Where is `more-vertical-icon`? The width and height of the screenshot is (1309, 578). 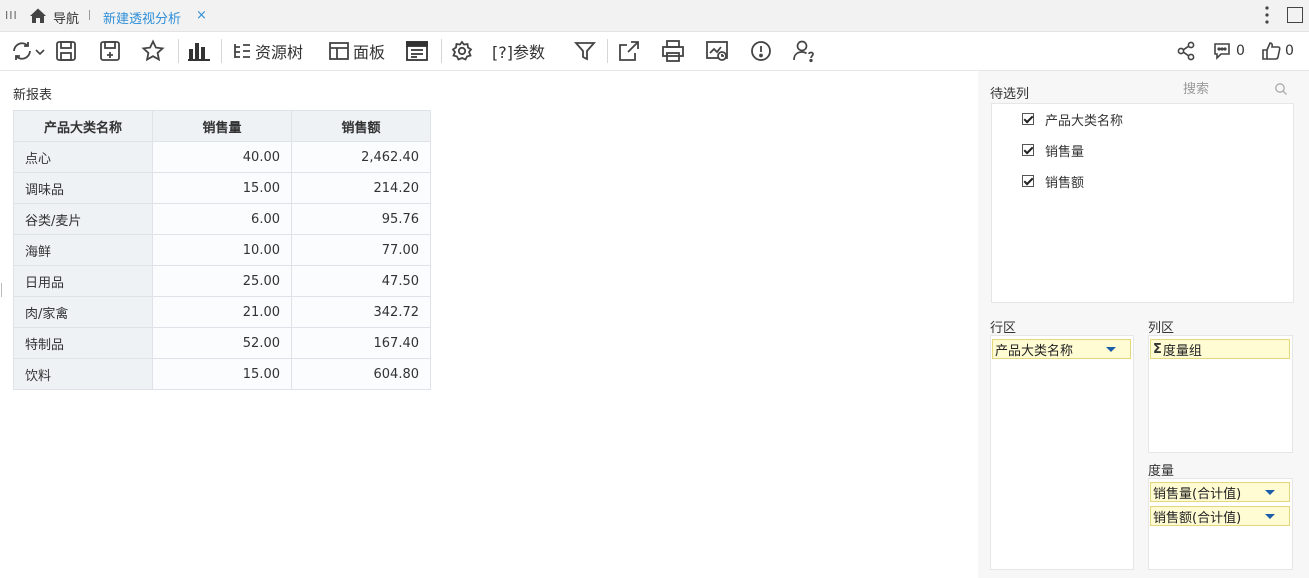
more-vertical-icon is located at coordinates (1267, 15).